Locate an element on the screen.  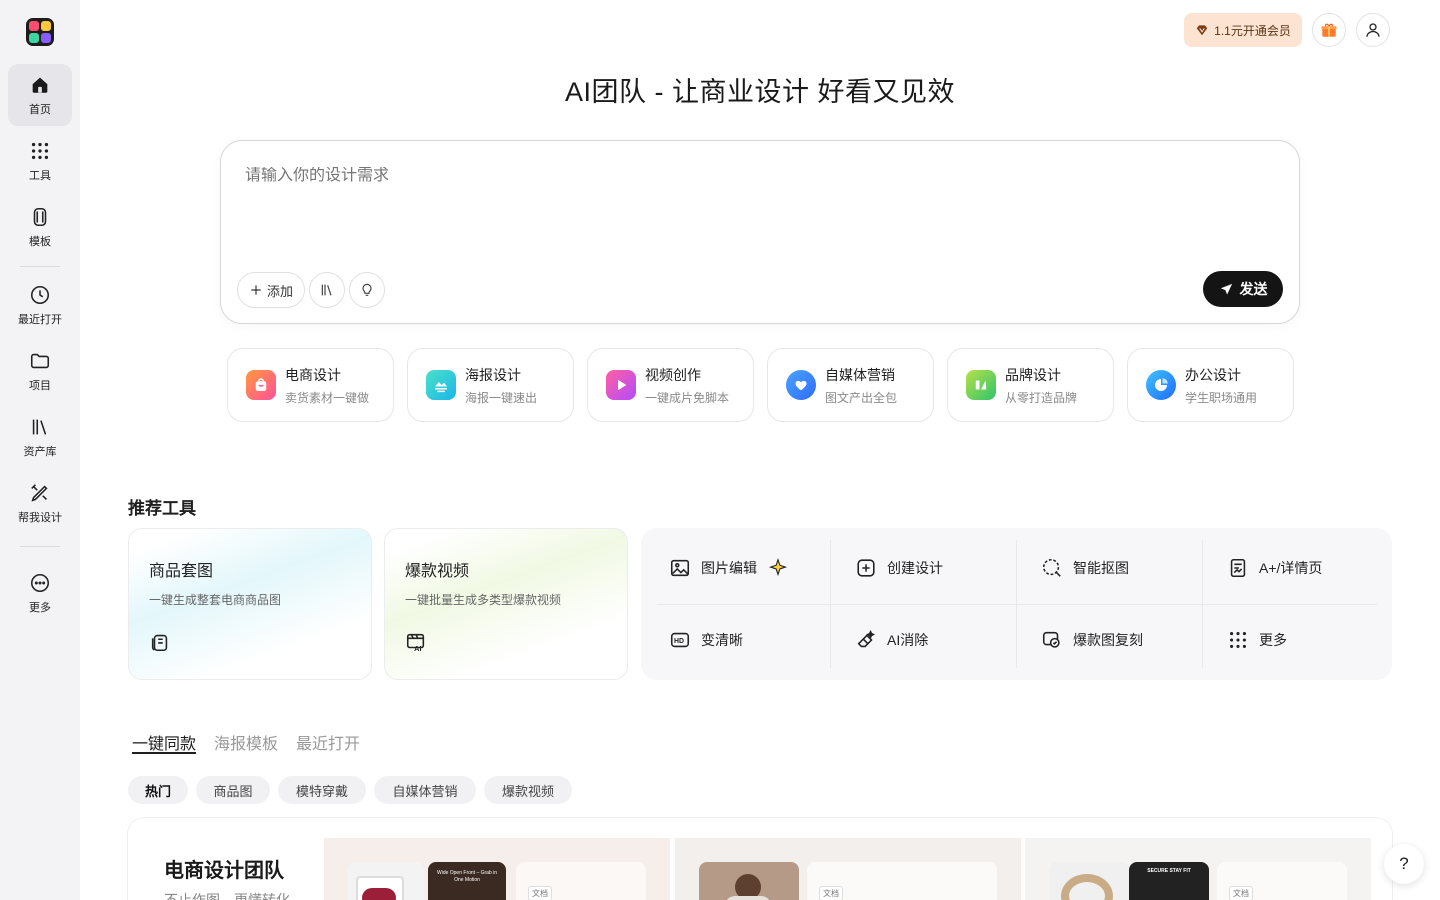
tool-label: 创建设计 is located at coordinates (915, 568).